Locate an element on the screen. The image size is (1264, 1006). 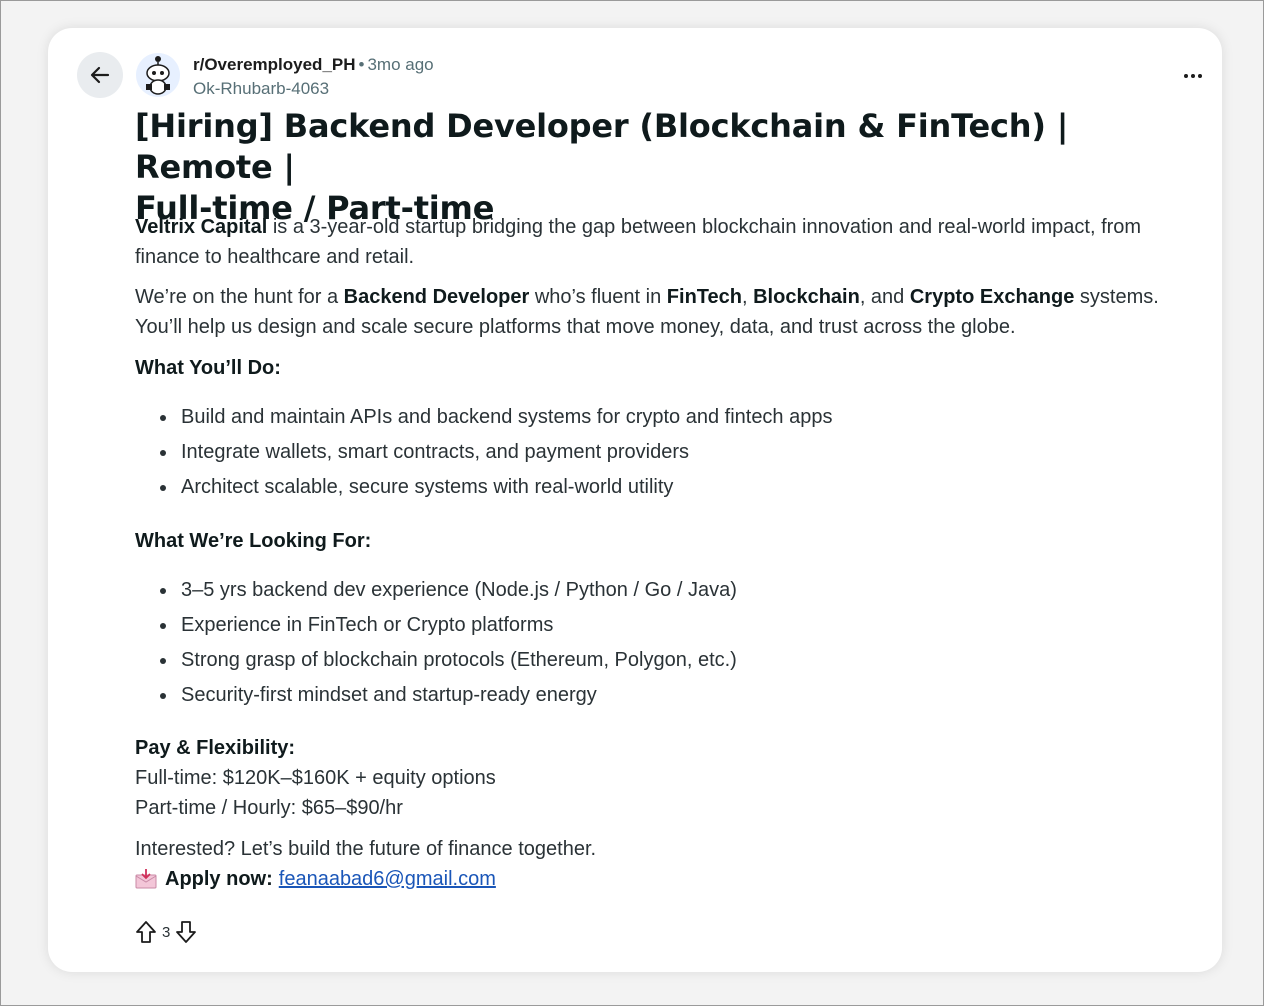
apply-line: Apply now: feanaabad6@gmail.com is located at coordinates (315, 879).